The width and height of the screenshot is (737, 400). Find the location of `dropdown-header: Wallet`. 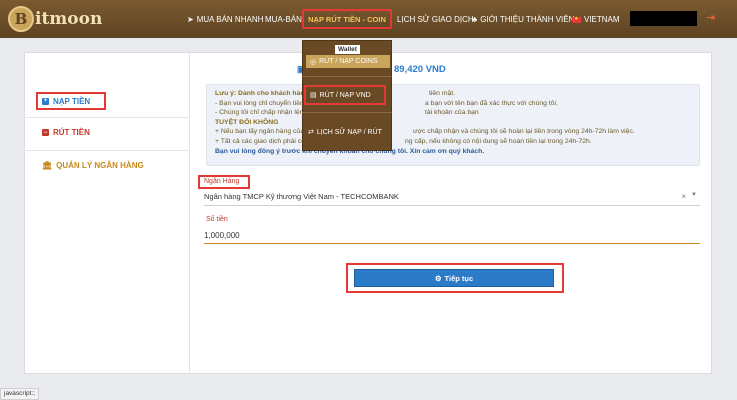

dropdown-header: Wallet is located at coordinates (347, 49).